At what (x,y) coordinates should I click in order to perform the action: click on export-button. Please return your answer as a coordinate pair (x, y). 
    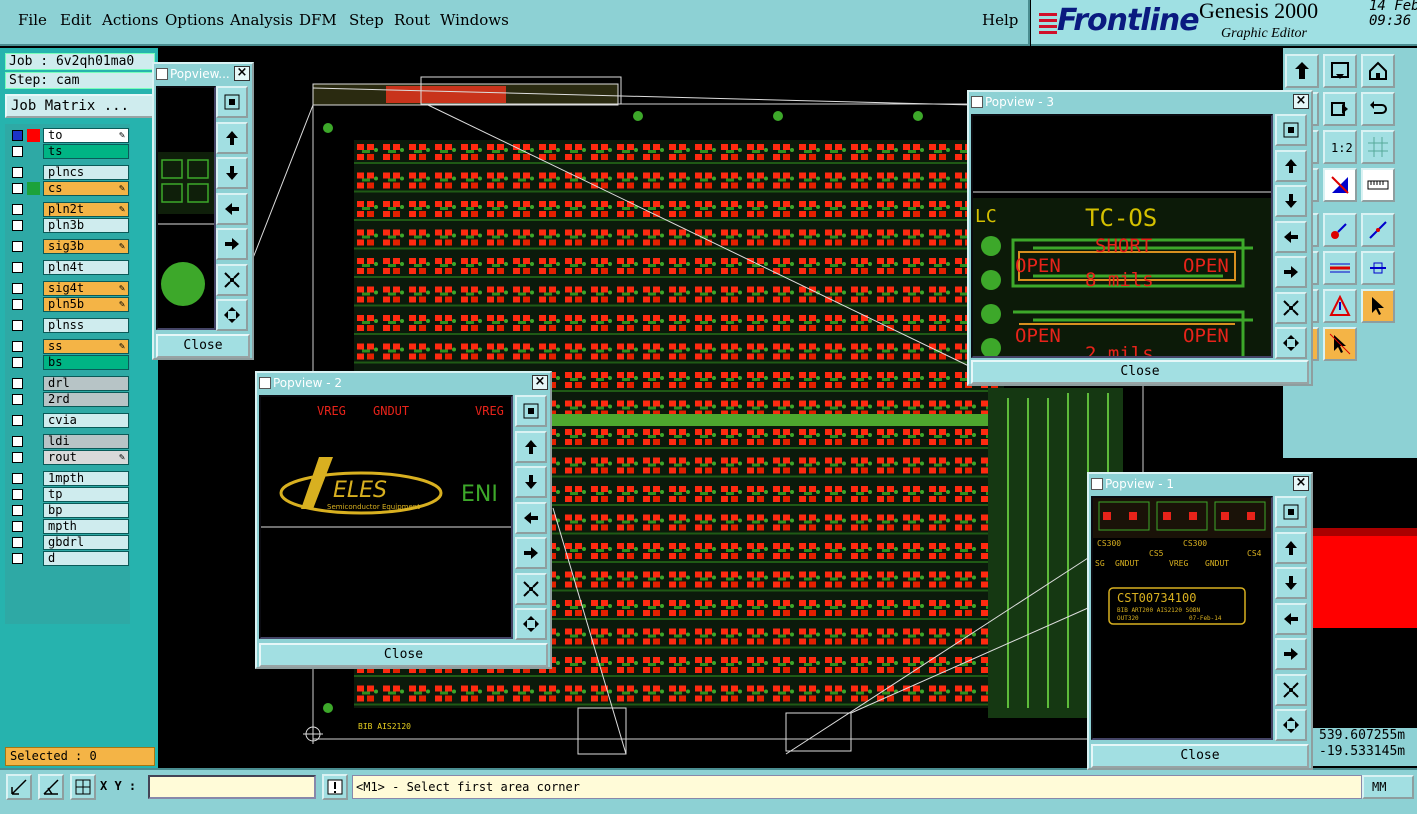
    Looking at the image, I should click on (1340, 109).